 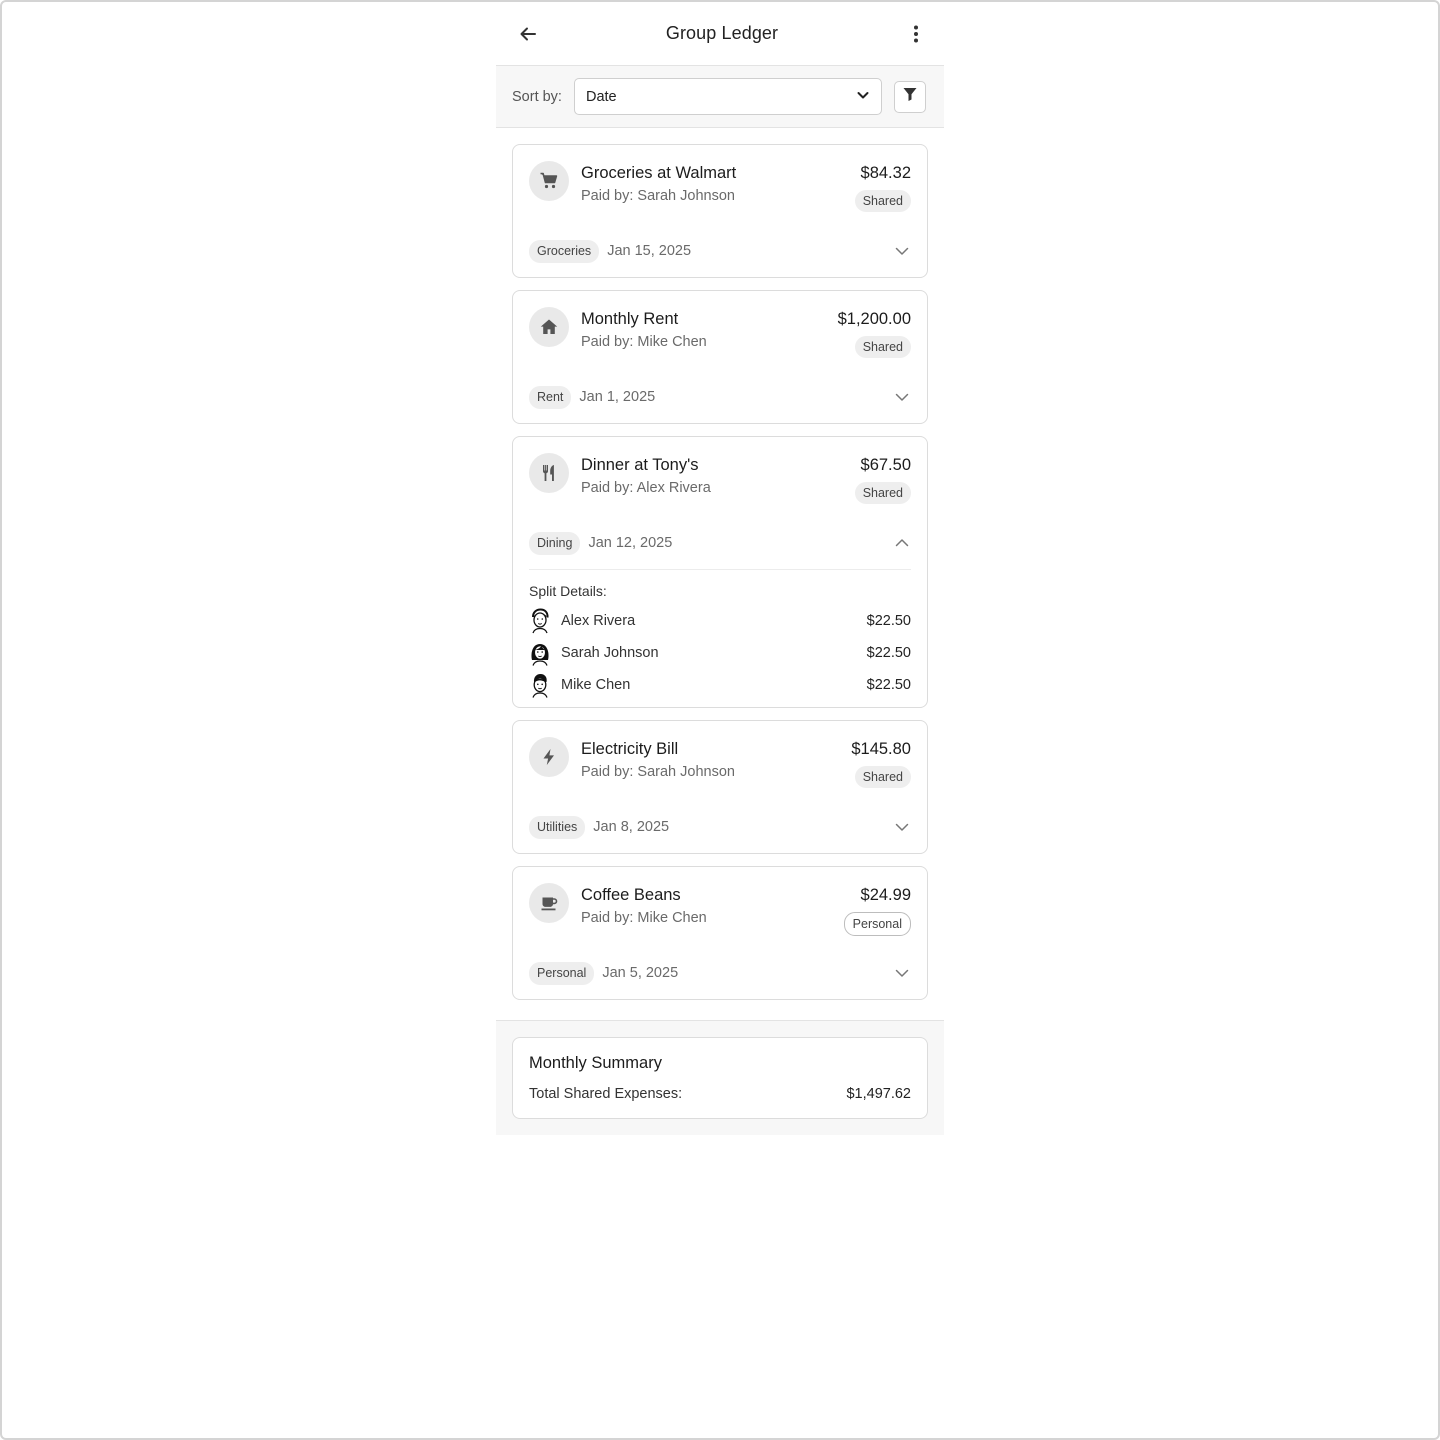 What do you see at coordinates (659, 173) in the screenshot?
I see `expense-name: Groceries at Walmart` at bounding box center [659, 173].